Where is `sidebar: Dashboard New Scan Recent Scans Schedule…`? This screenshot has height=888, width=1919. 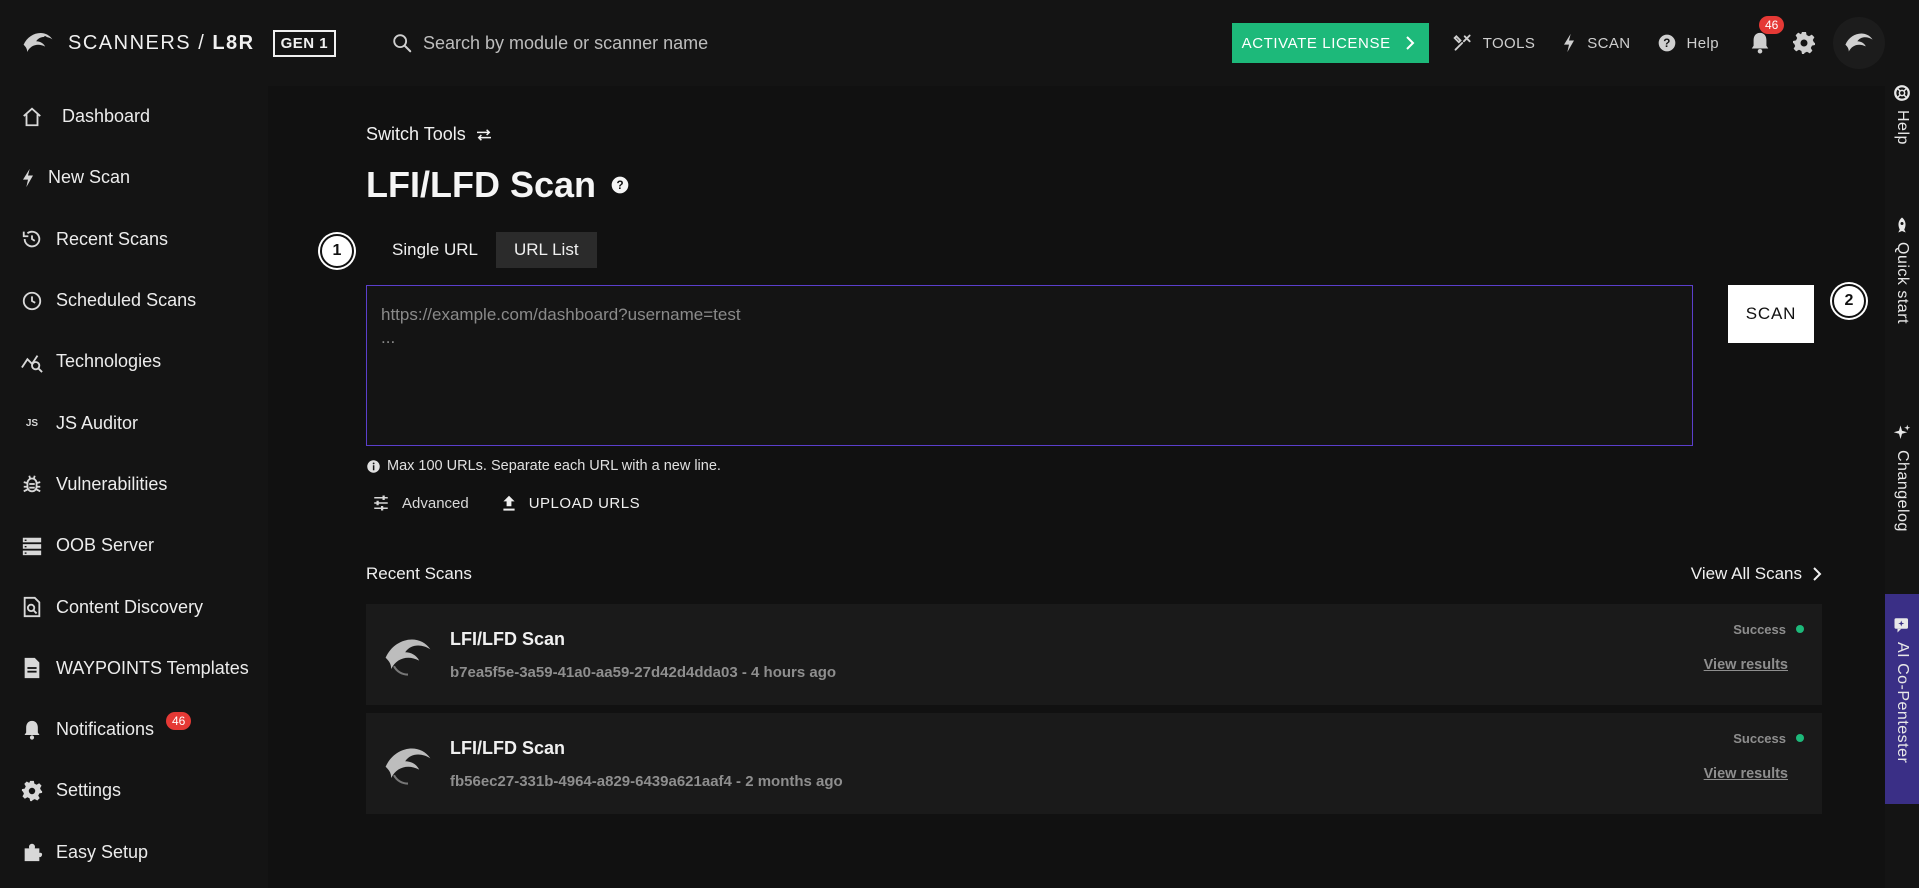 sidebar: Dashboard New Scan Recent Scans Schedule… is located at coordinates (134, 487).